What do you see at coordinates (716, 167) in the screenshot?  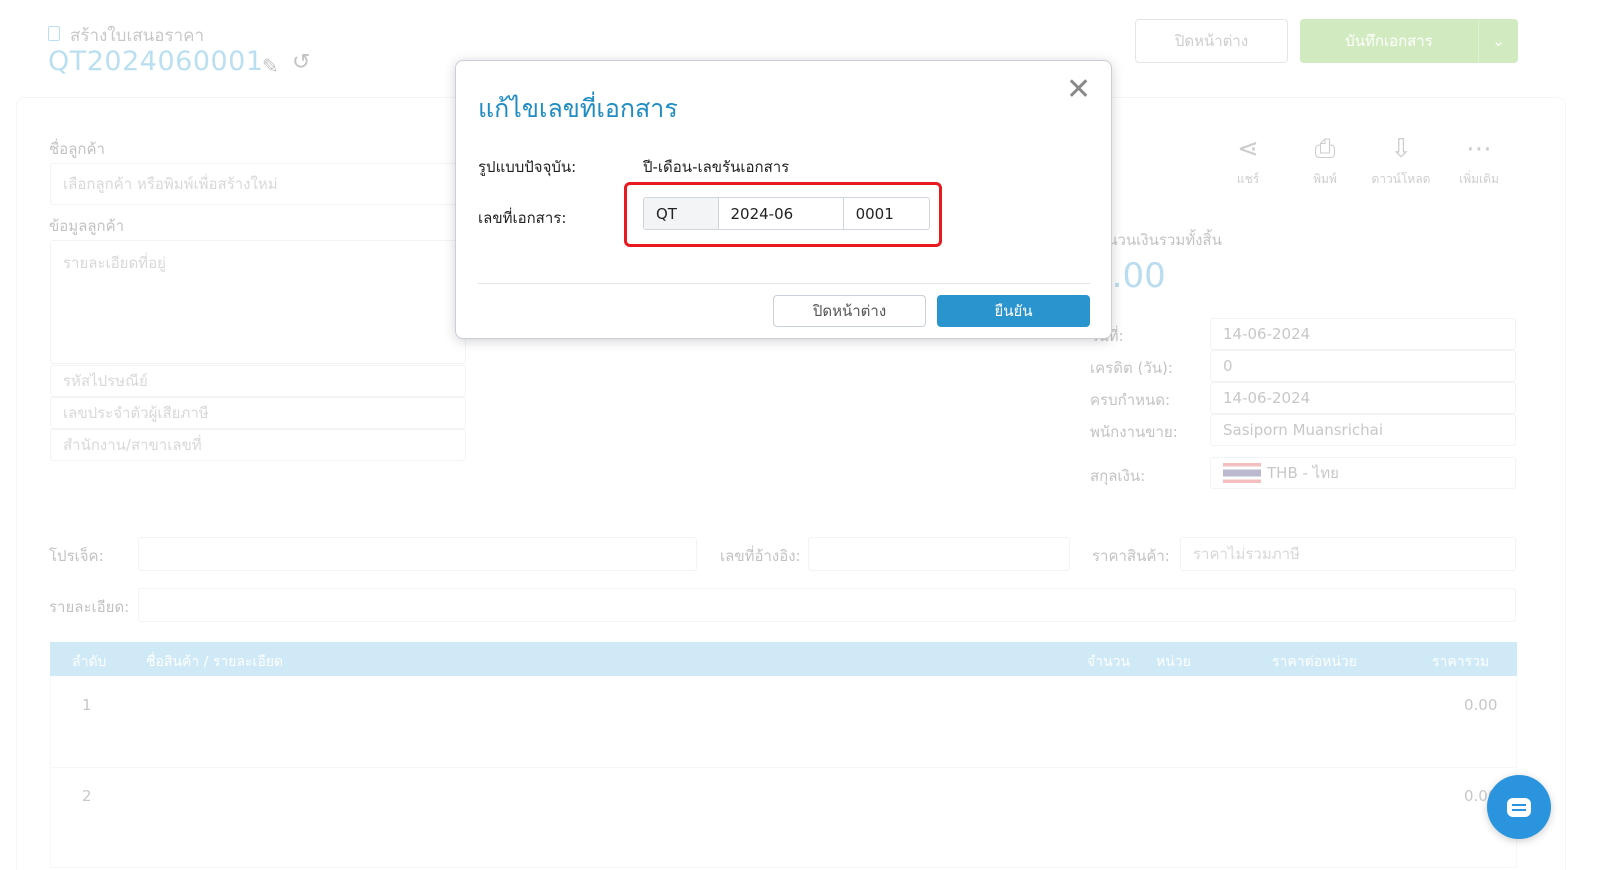 I see `current-format-value: ปี-เดือน-เลขรันเอกสาร` at bounding box center [716, 167].